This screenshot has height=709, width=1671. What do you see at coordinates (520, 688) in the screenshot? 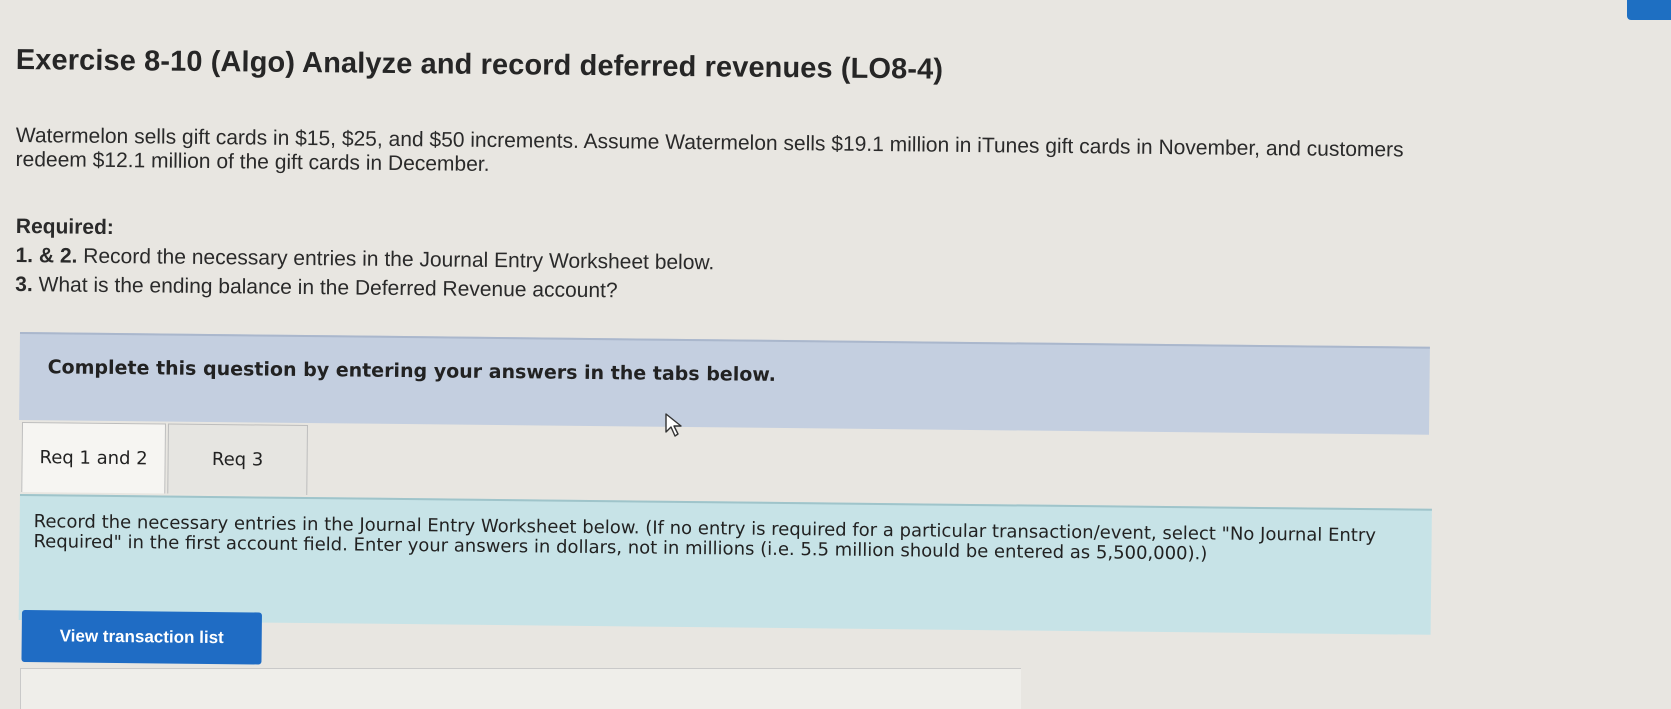
I see `worksheet-area` at bounding box center [520, 688].